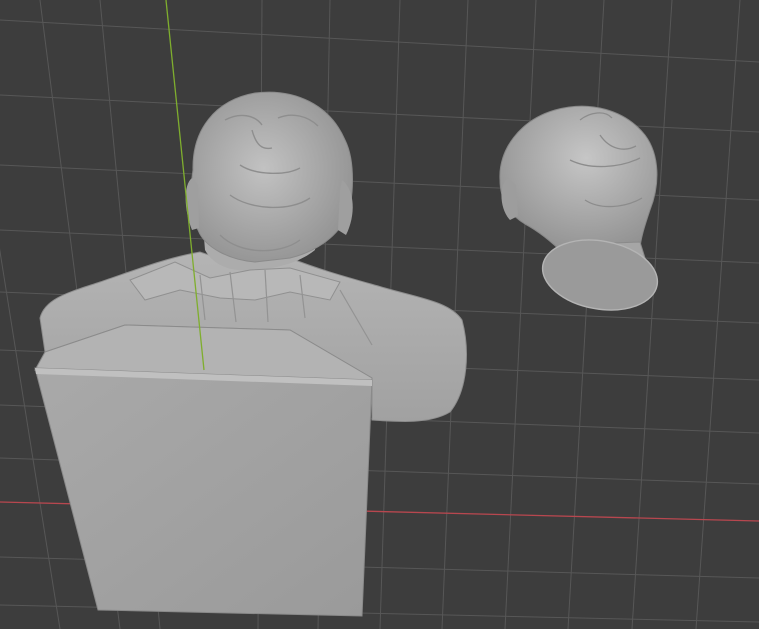 The height and width of the screenshot is (629, 759). Describe the element at coordinates (578, 180) in the screenshot. I see `head-skull` at that location.